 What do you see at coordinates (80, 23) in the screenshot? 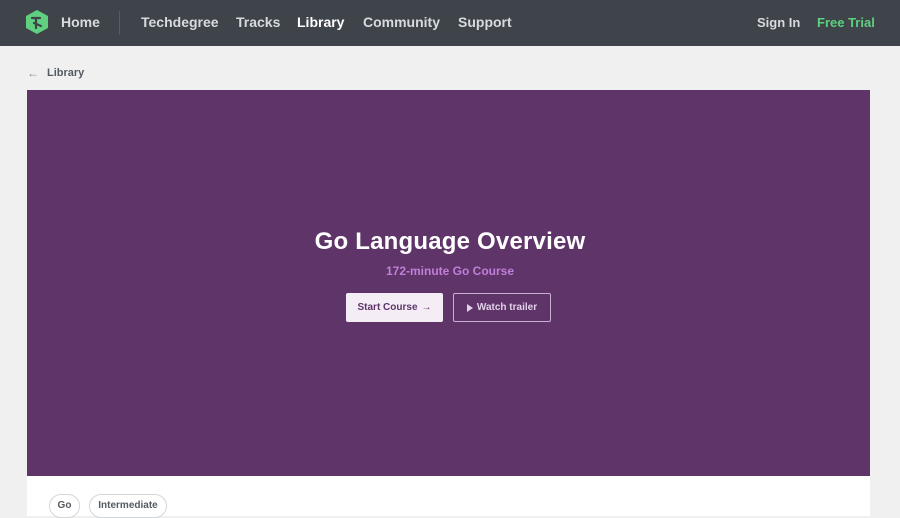
I see `nav-home: Home` at bounding box center [80, 23].